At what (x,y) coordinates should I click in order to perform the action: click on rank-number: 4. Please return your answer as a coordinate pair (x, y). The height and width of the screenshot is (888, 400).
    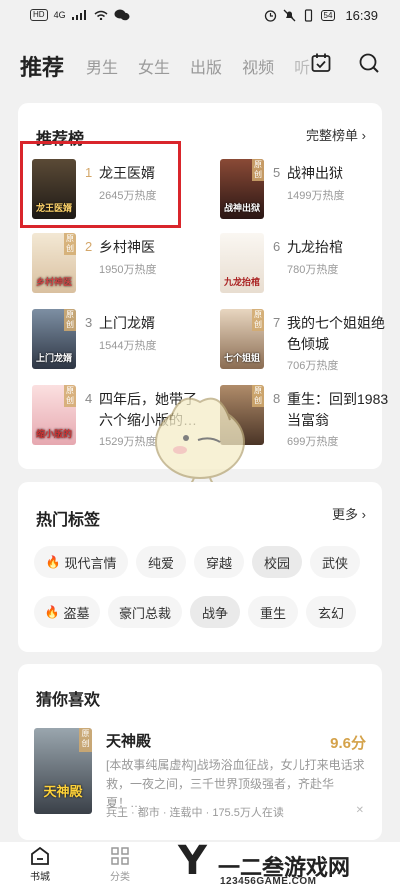
    Looking at the image, I should click on (89, 398).